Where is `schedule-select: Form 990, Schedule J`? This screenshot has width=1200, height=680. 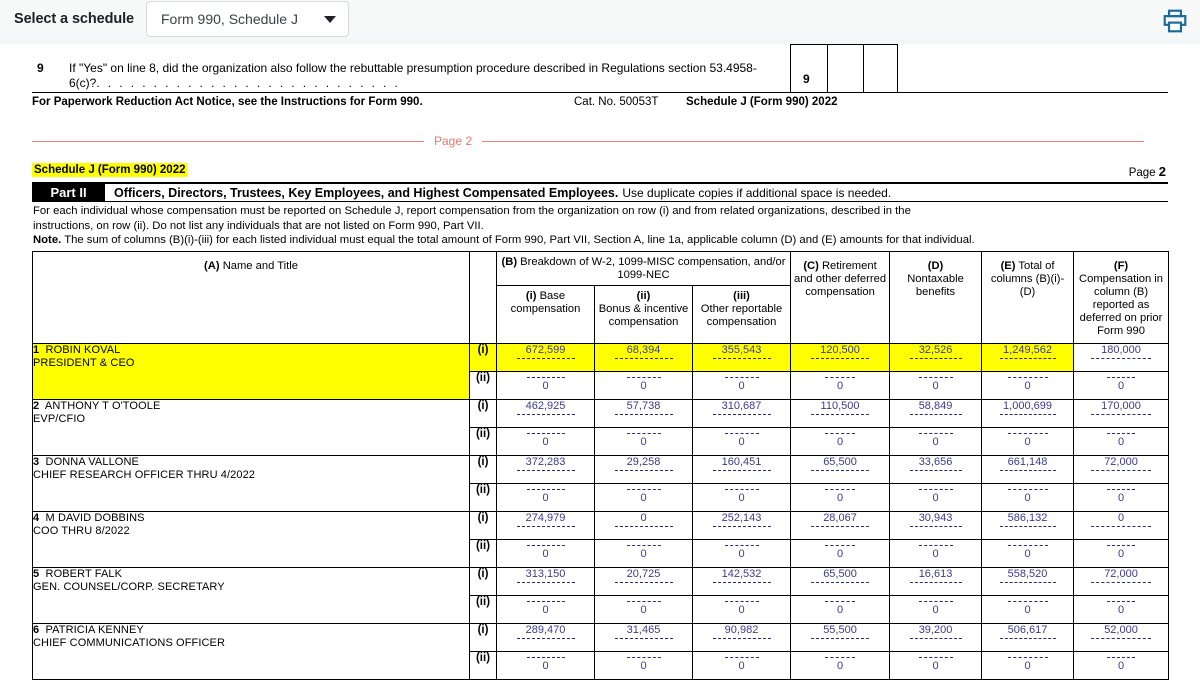 schedule-select: Form 990, Schedule J is located at coordinates (247, 19).